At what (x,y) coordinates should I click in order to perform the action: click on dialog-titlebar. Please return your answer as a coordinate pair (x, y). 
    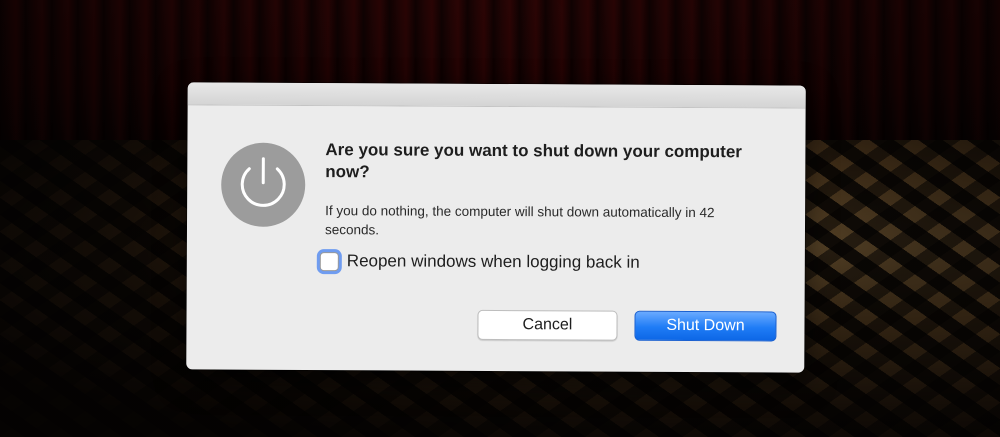
    Looking at the image, I should click on (496, 95).